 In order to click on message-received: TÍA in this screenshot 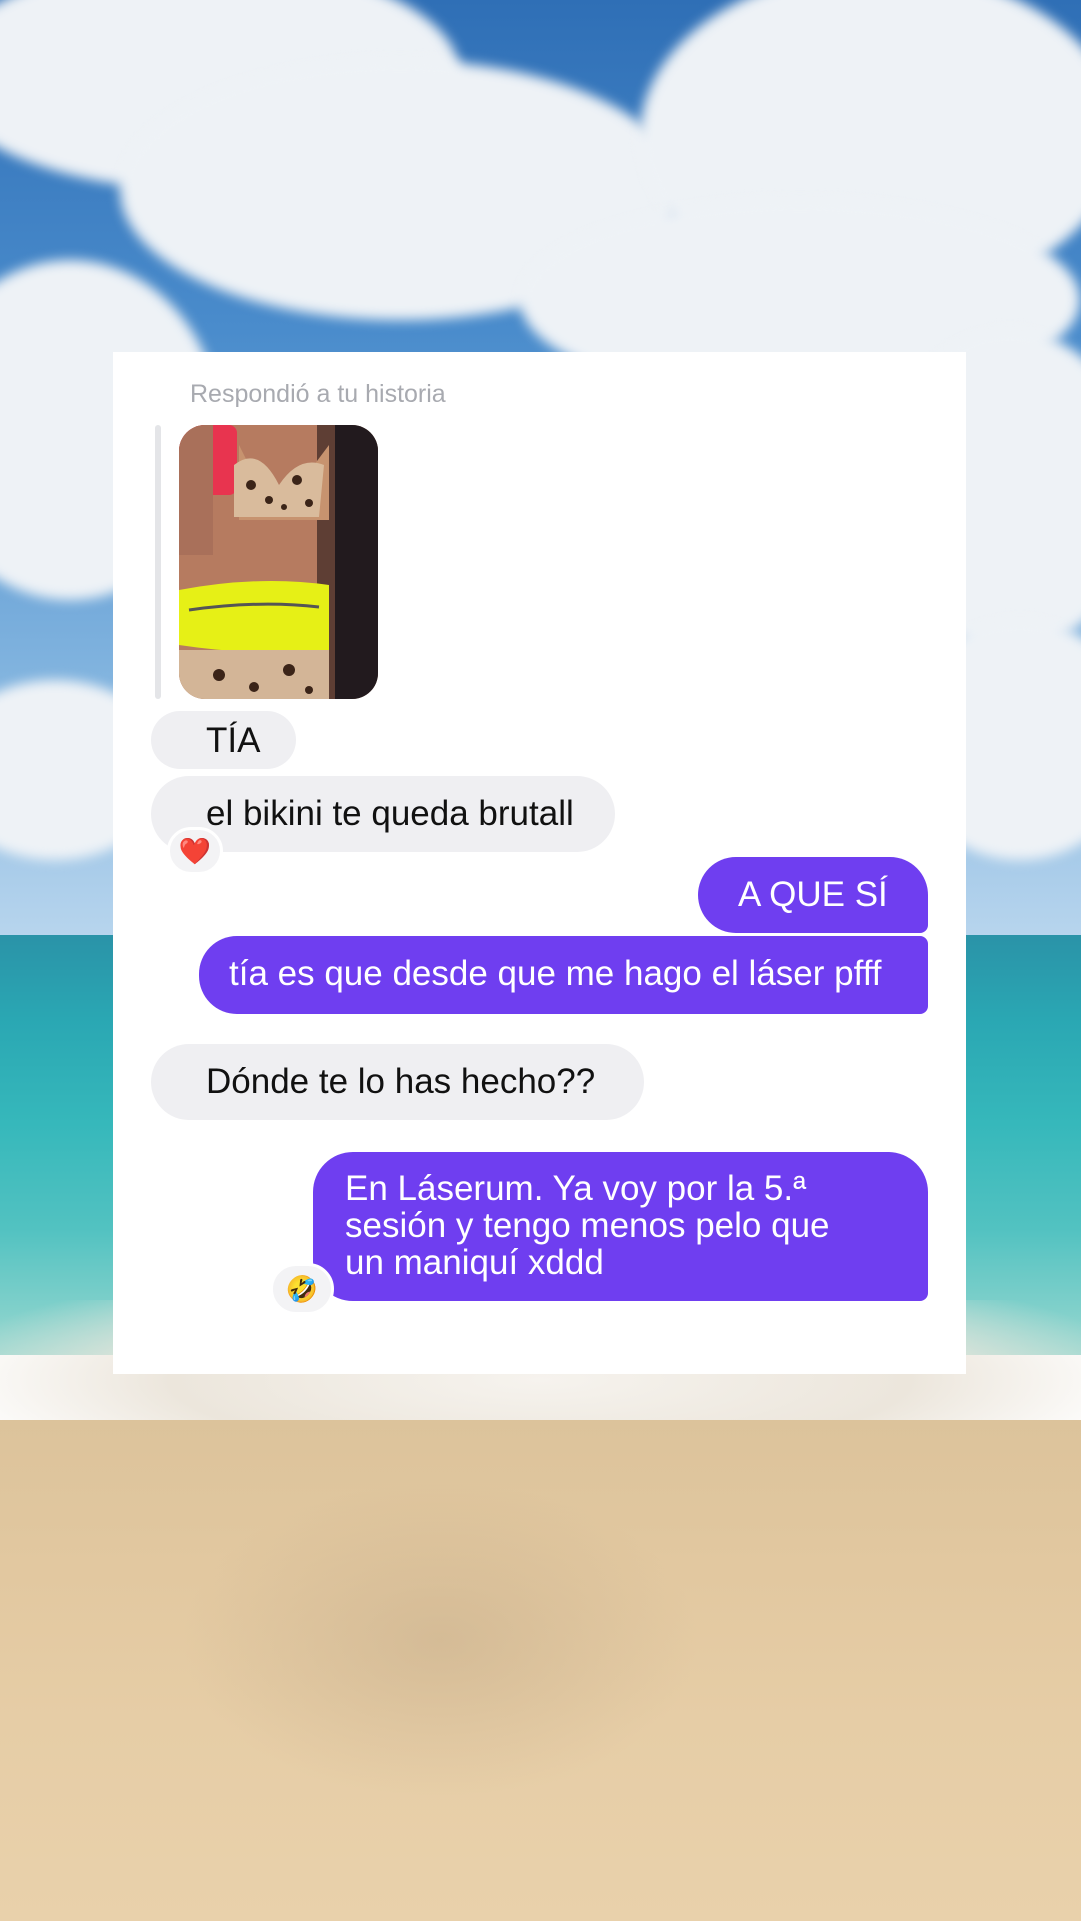, I will do `click(223, 740)`.